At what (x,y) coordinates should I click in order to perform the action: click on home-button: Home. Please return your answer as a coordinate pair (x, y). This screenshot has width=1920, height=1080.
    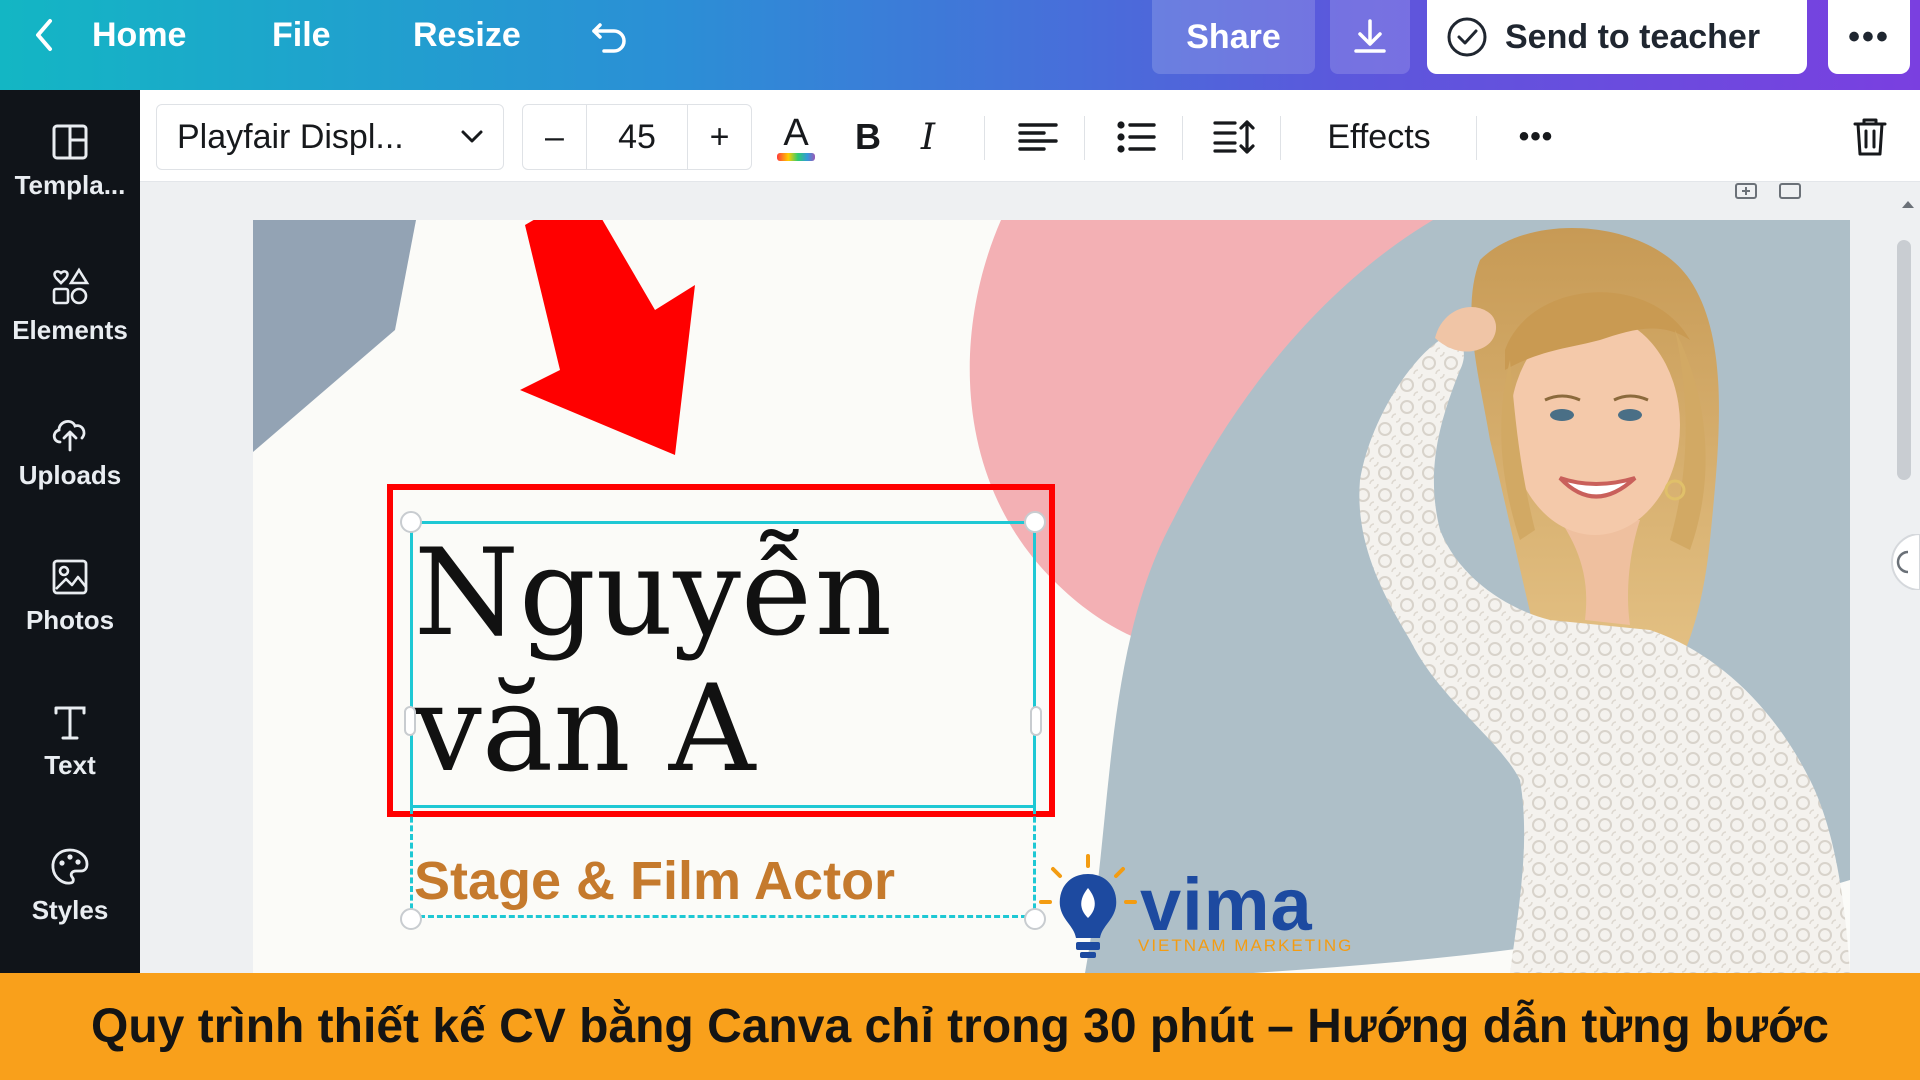
    Looking at the image, I should click on (139, 35).